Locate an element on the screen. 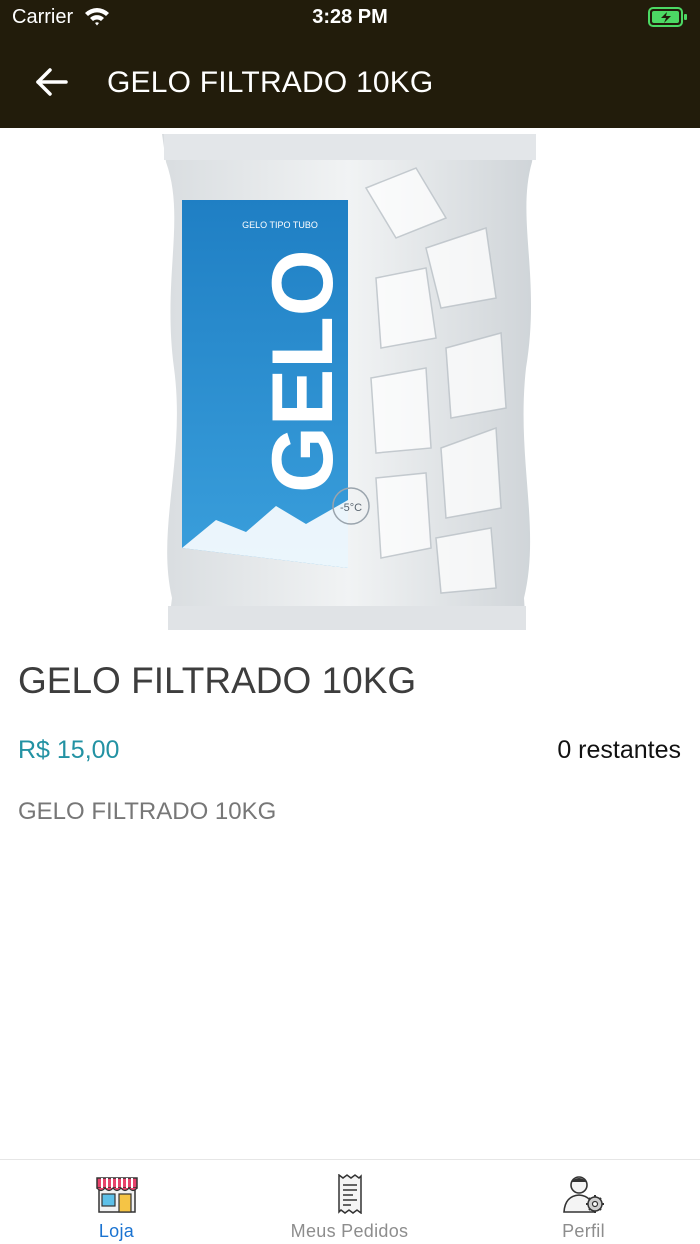  store-icon is located at coordinates (117, 1194).